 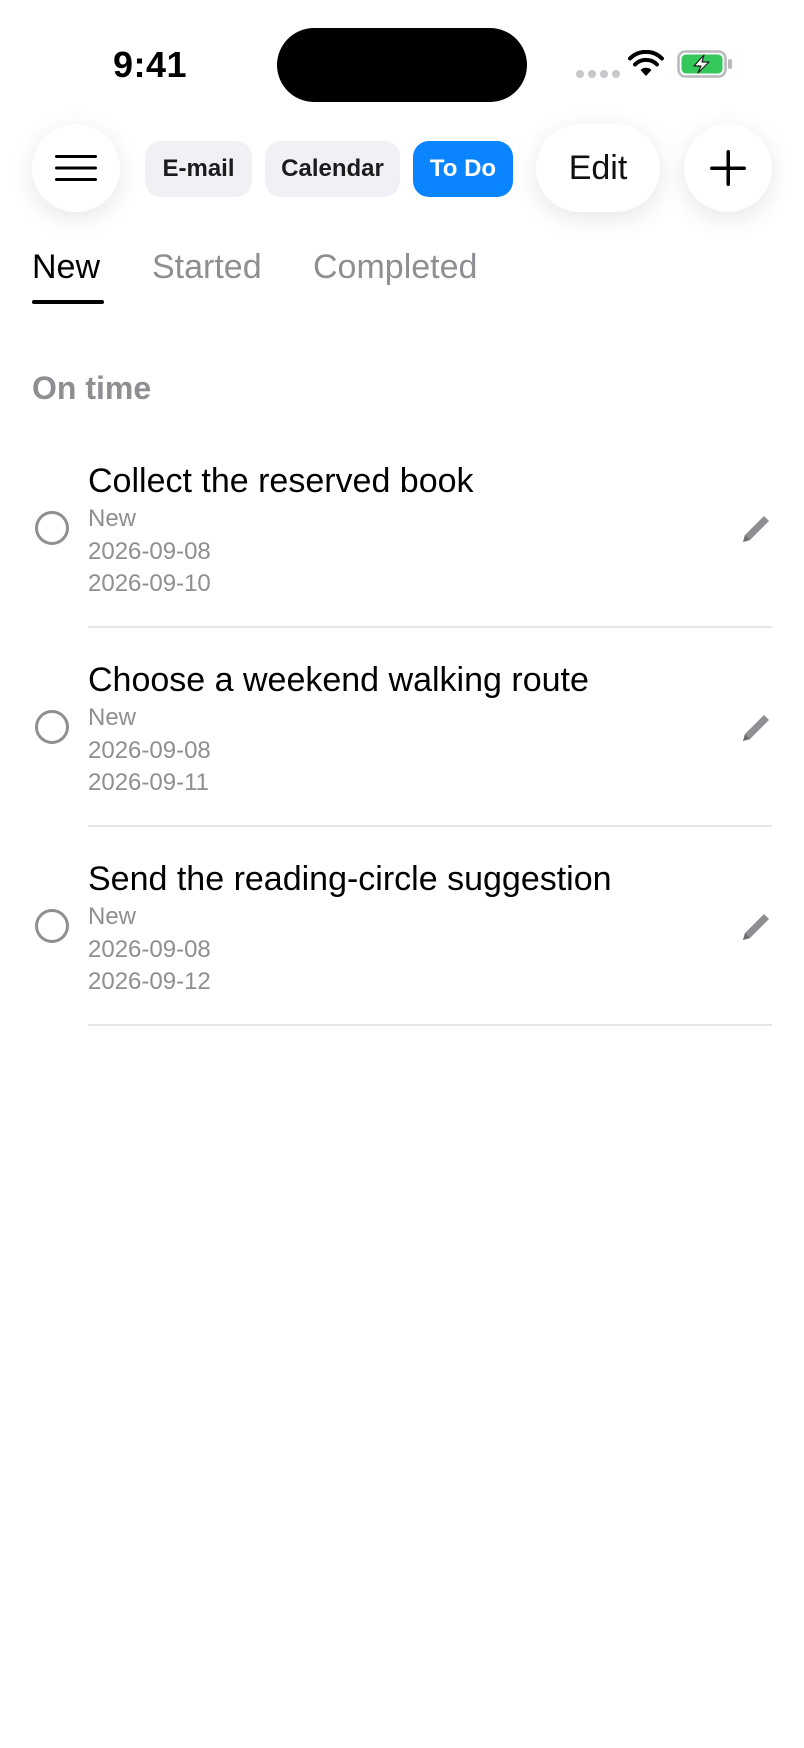 I want to click on active-tab-indicator, so click(x=68, y=302).